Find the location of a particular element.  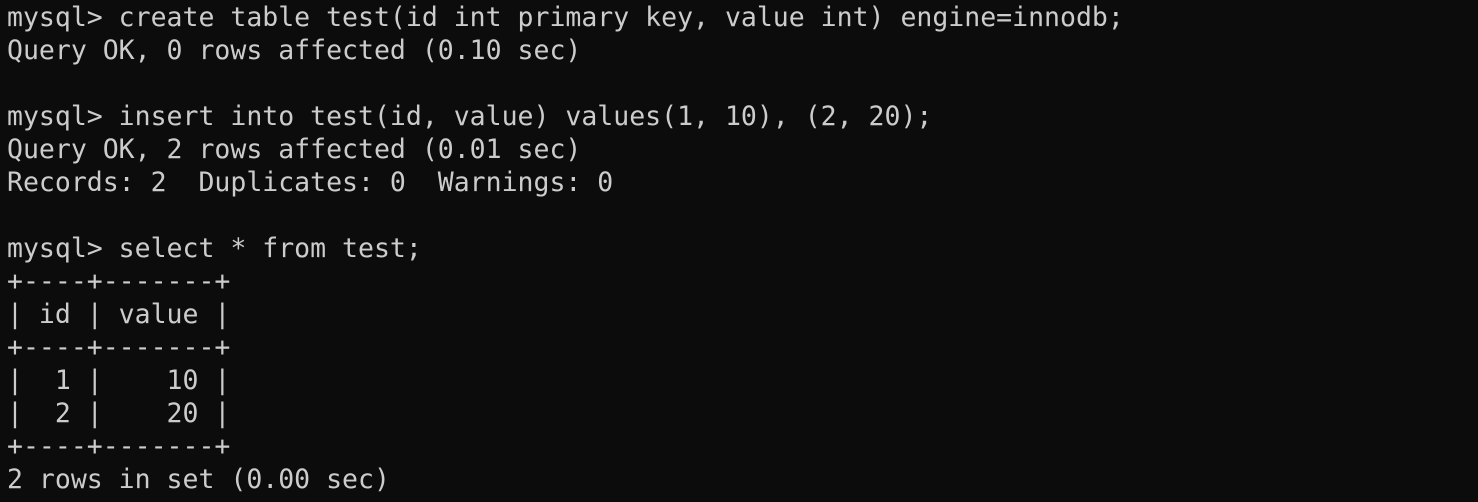

output-line-records: Records: 2 Duplicates: 0 Warnings: 0 is located at coordinates (310, 182).